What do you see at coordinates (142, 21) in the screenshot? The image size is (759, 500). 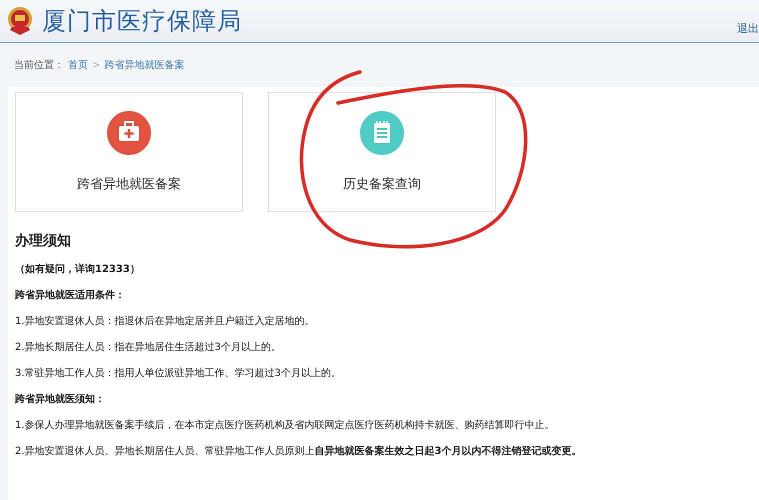 I see `site-title: 厦门市医疗保障局` at bounding box center [142, 21].